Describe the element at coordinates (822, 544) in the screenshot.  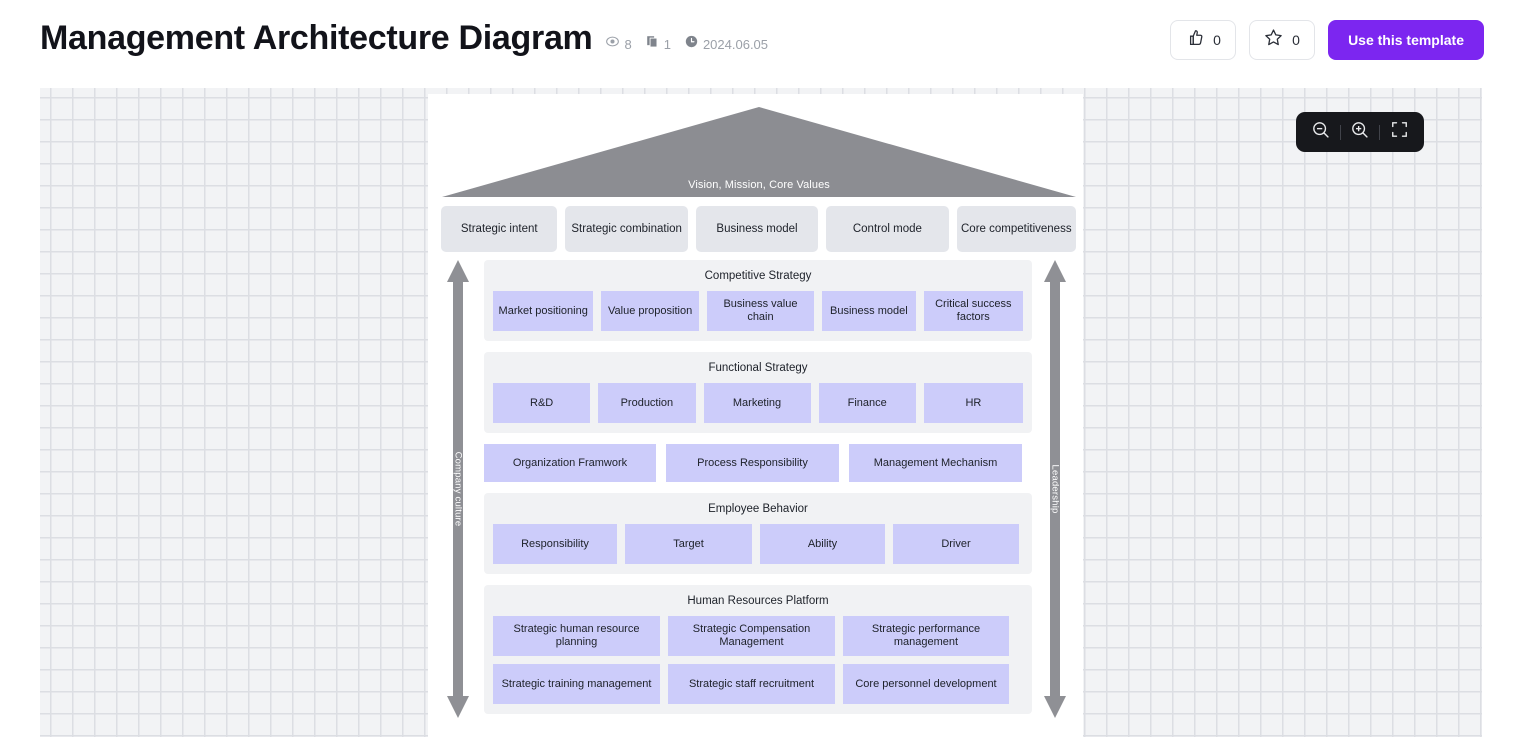
I see `architecture-box: Ability` at that location.